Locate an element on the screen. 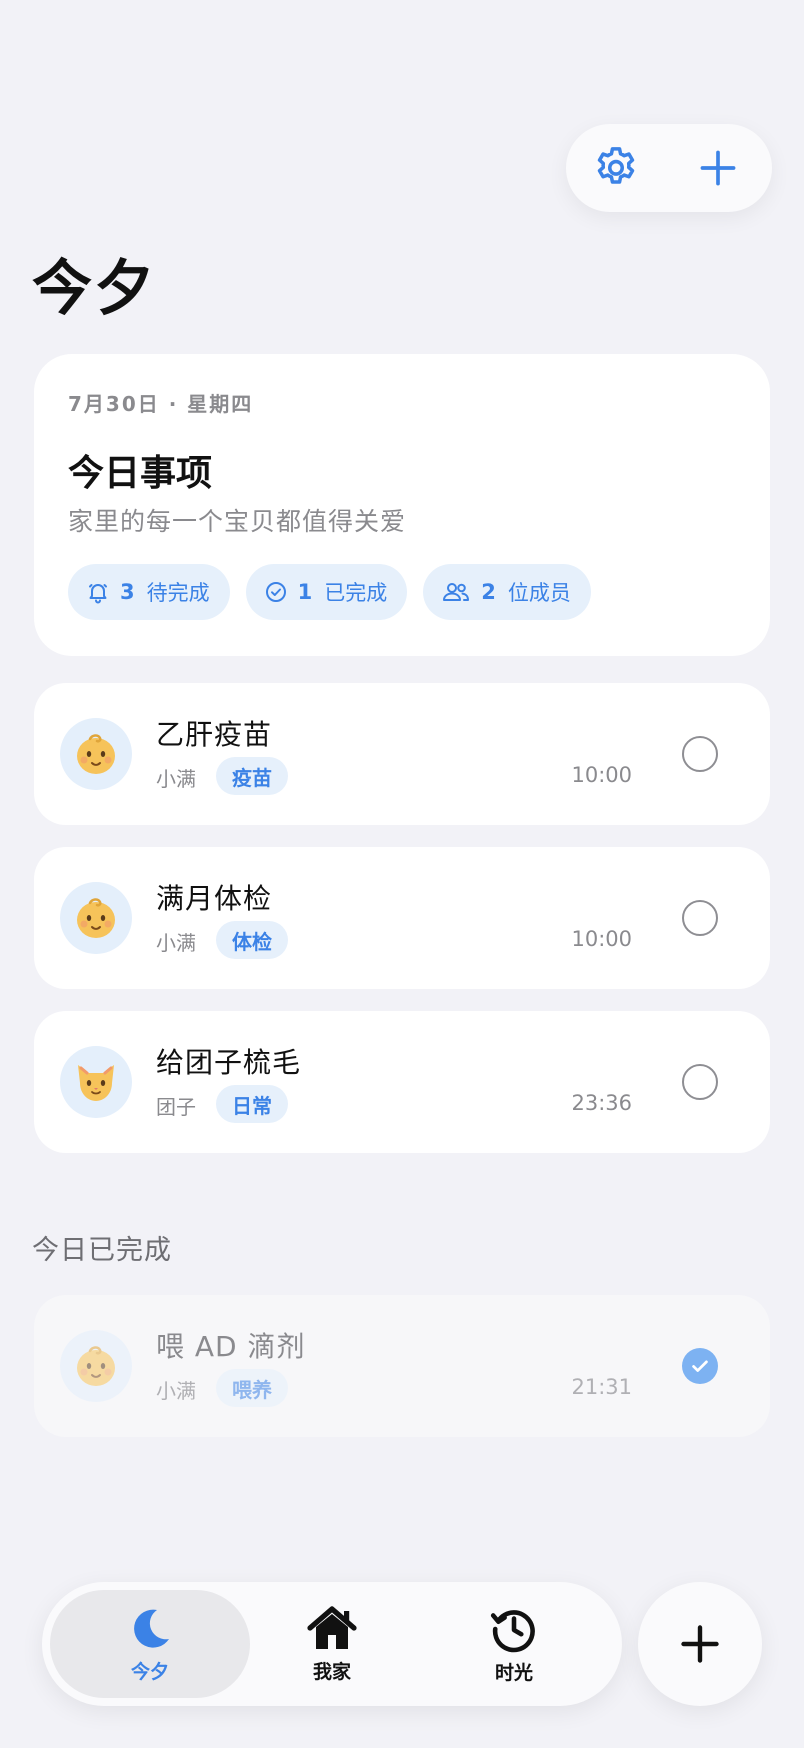 This screenshot has width=804, height=1748. summary-subtitle: 家里的每一个宝贝都值得关爱 is located at coordinates (237, 521).